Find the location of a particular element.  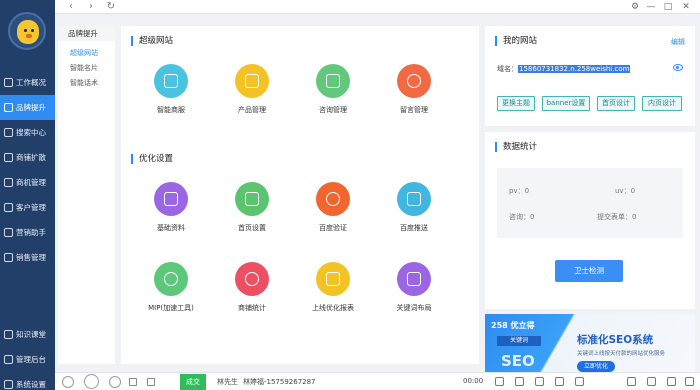

stats-box: pv：0 uv：0 咨询：0 提交表单：0 is located at coordinates (590, 203).